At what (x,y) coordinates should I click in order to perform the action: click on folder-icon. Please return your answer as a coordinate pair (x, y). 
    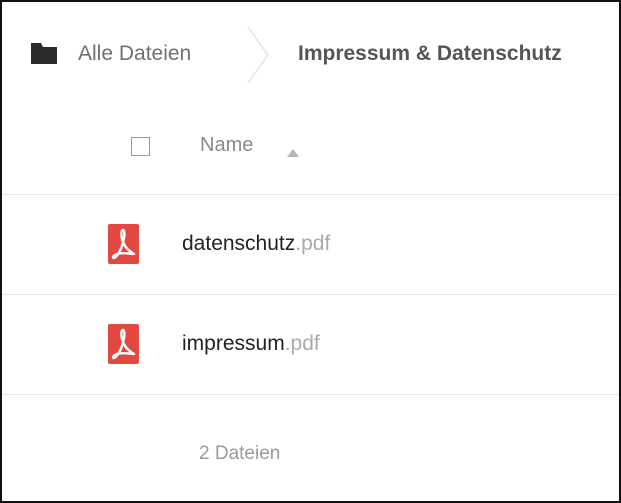
    Looking at the image, I should click on (44, 53).